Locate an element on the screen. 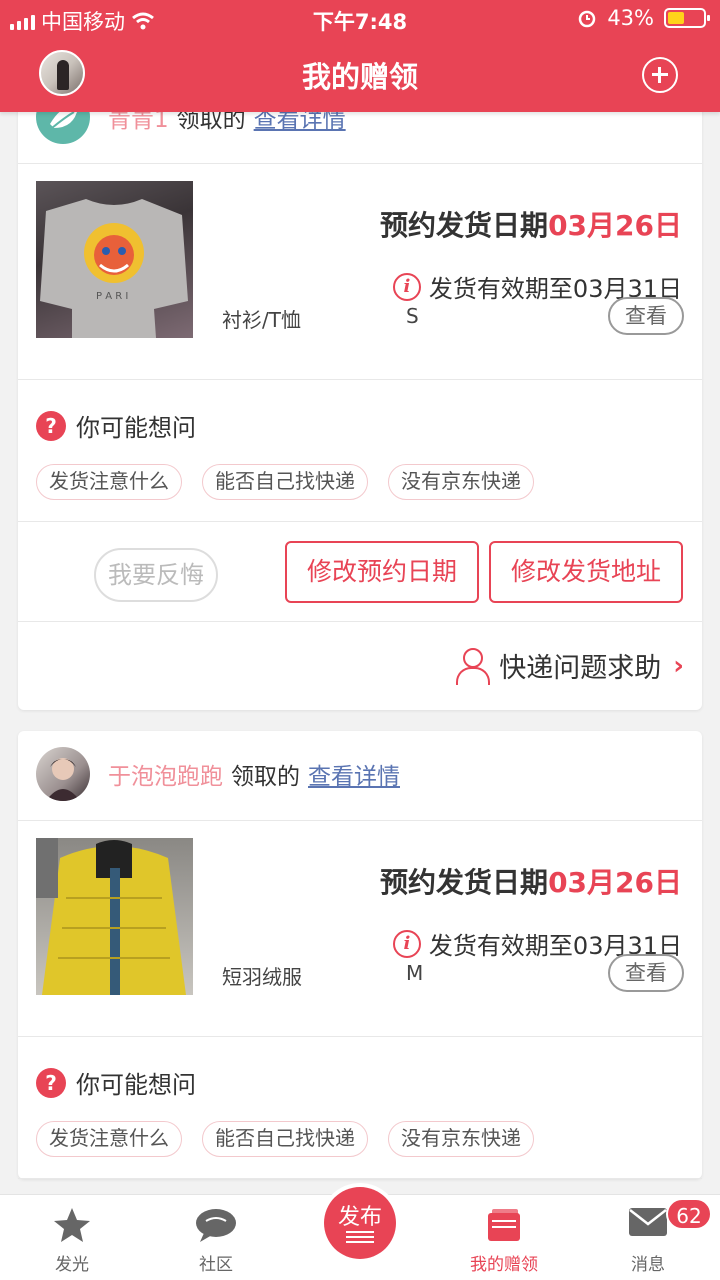 This screenshot has height=1280, width=720. tab-shine: 发光 is located at coordinates (72, 1237).